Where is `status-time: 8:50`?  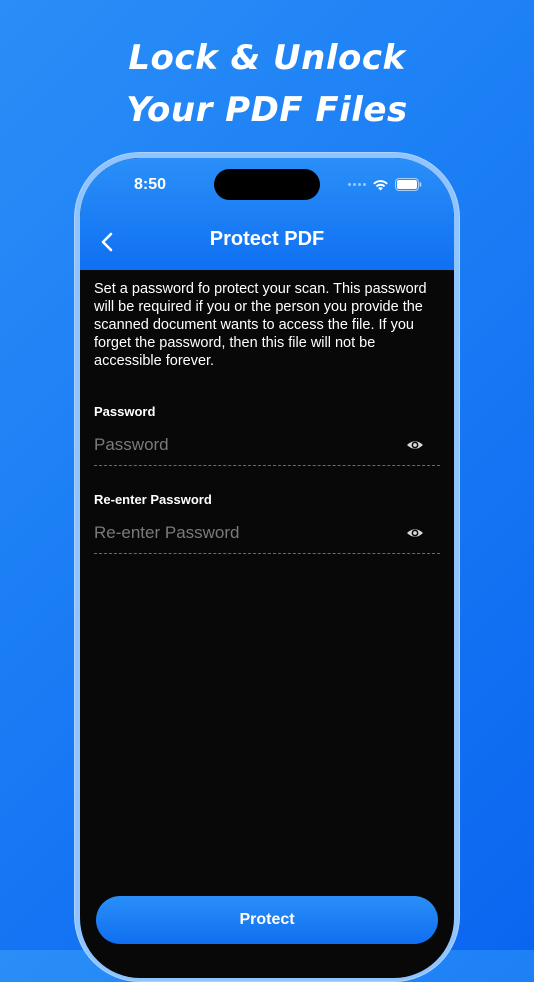 status-time: 8:50 is located at coordinates (150, 184).